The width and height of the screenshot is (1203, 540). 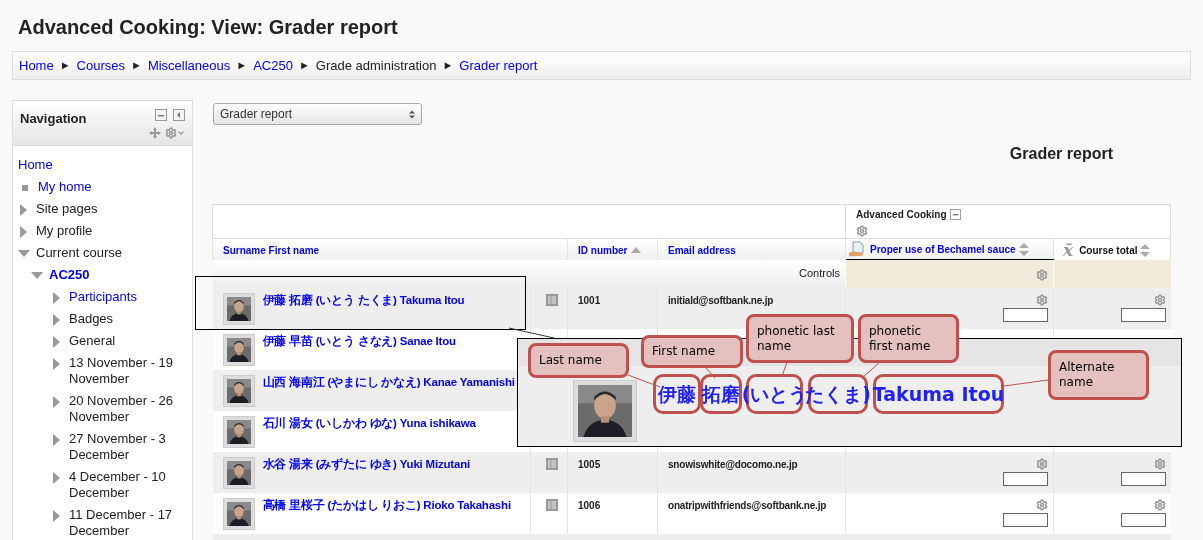 What do you see at coordinates (161, 115) in the screenshot?
I see `minimize-icon` at bounding box center [161, 115].